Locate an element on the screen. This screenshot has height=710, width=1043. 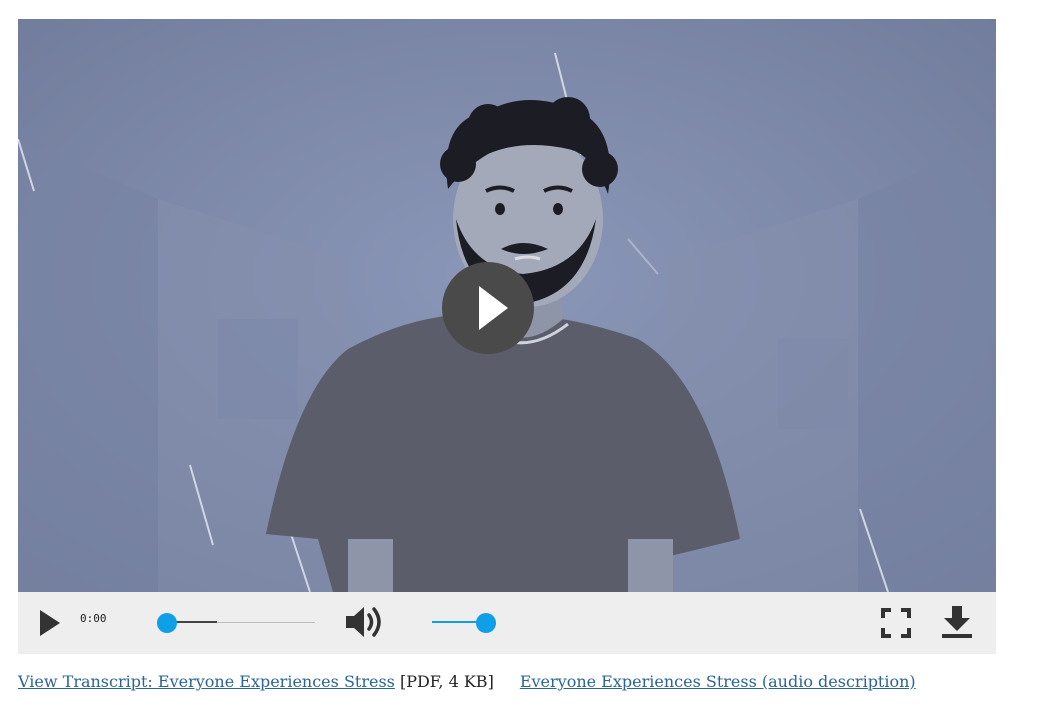
play-button is located at coordinates (50, 623).